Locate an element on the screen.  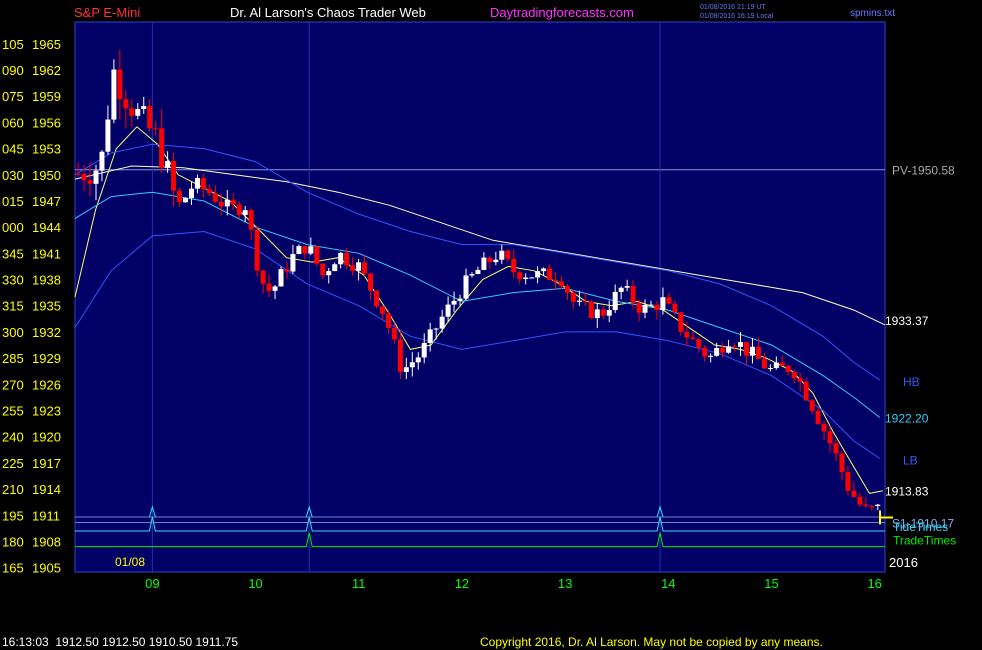
x-tick-day: 12 is located at coordinates (462, 583).